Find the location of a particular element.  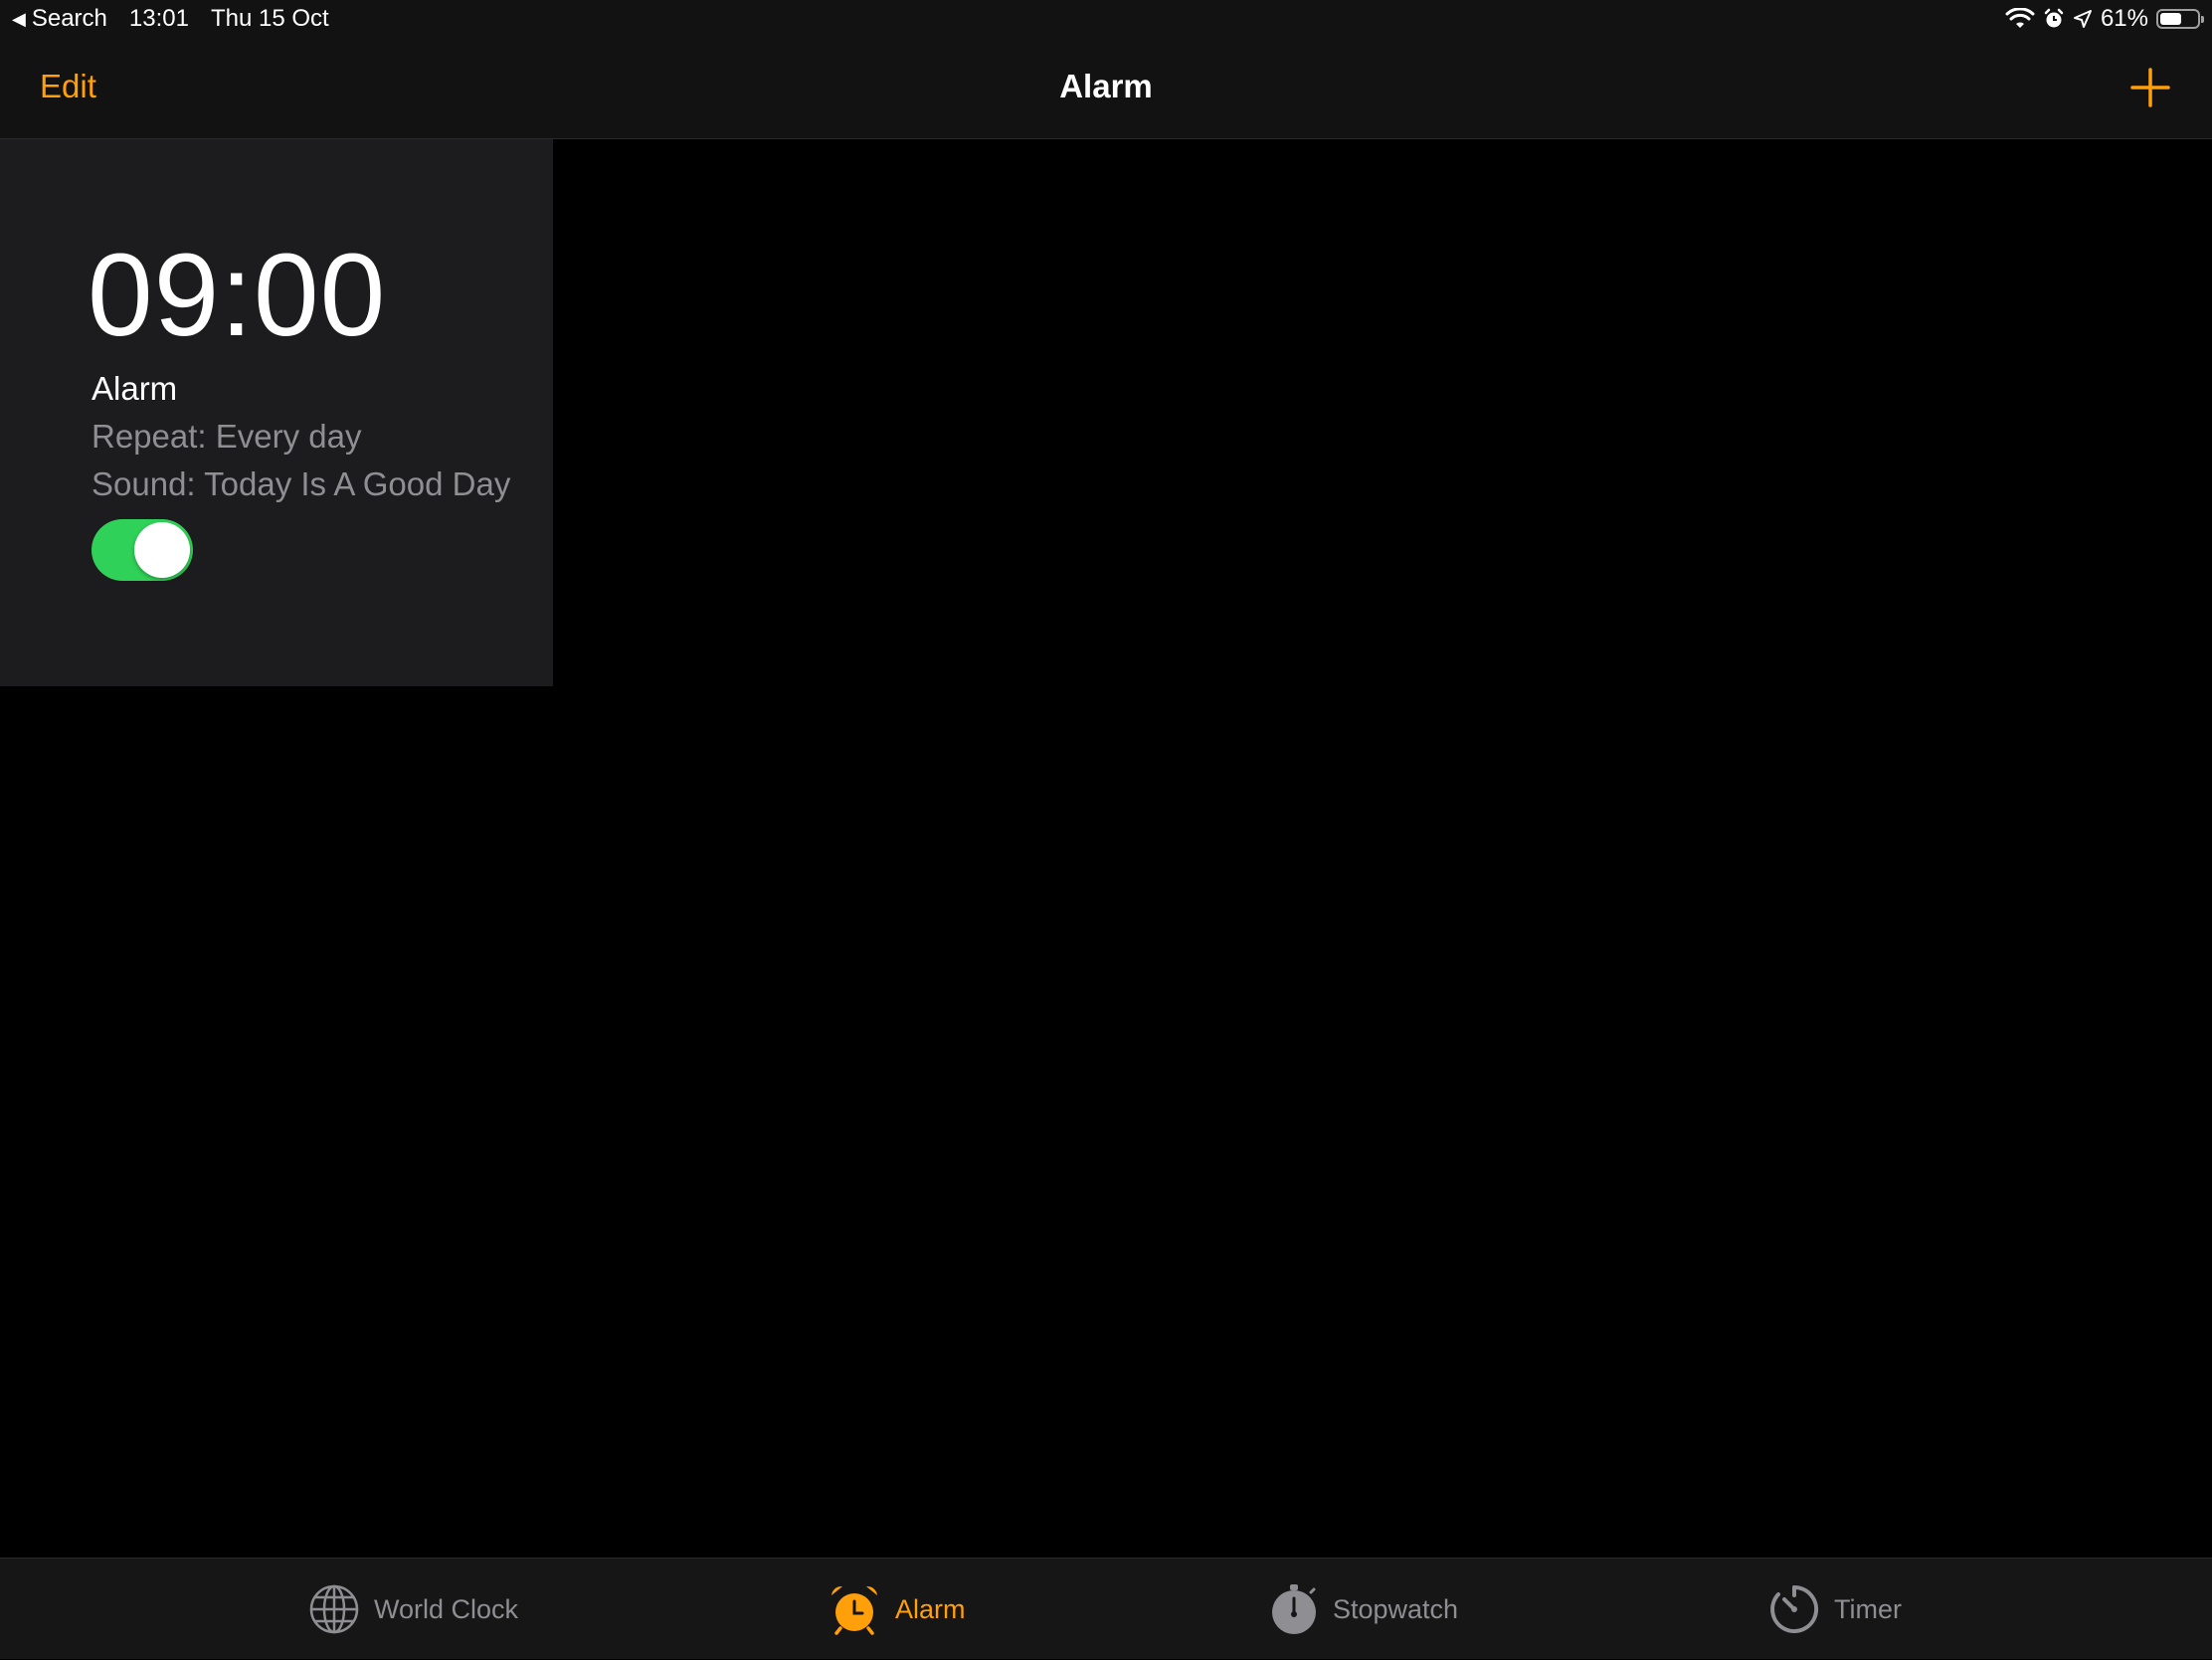

wifi-icon is located at coordinates (2020, 18).